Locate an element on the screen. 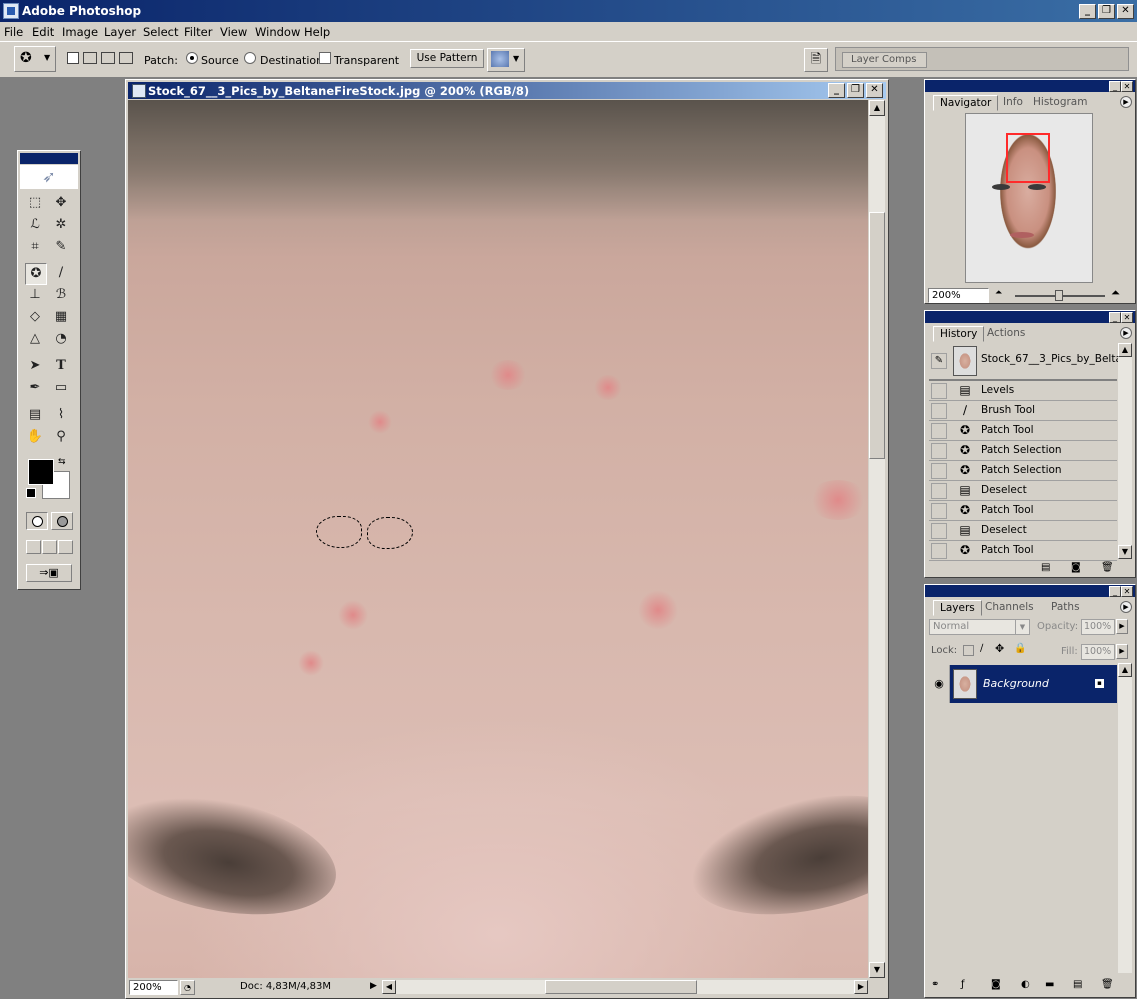  new-snapshot-icon: ◙ is located at coordinates (1076, 567).